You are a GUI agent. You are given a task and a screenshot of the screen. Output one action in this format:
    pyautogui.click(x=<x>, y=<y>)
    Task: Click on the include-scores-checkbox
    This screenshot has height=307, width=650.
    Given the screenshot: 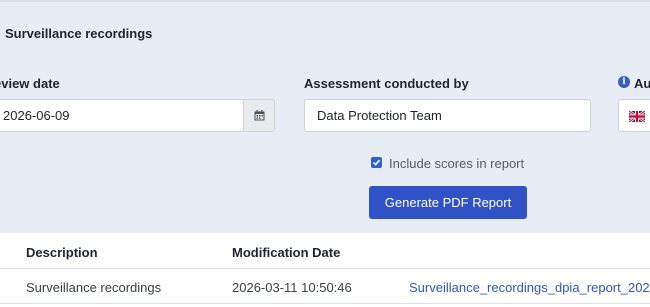 What is the action you would take?
    pyautogui.click(x=376, y=162)
    